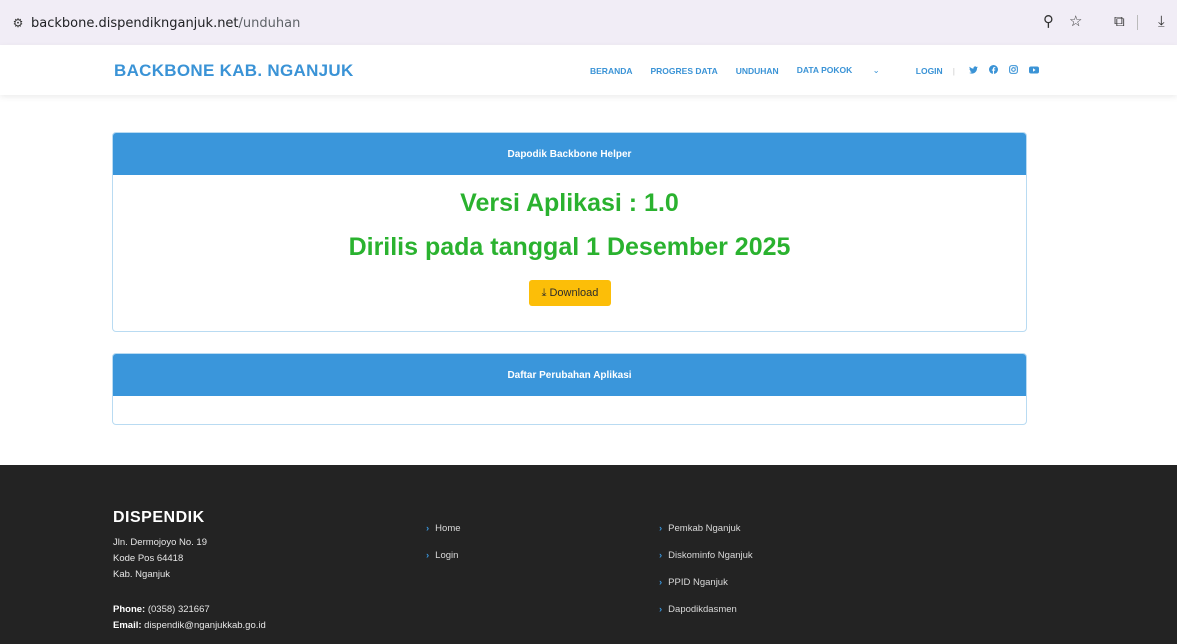 The image size is (1177, 644). Describe the element at coordinates (269, 23) in the screenshot. I see `url-path: /unduhan` at that location.